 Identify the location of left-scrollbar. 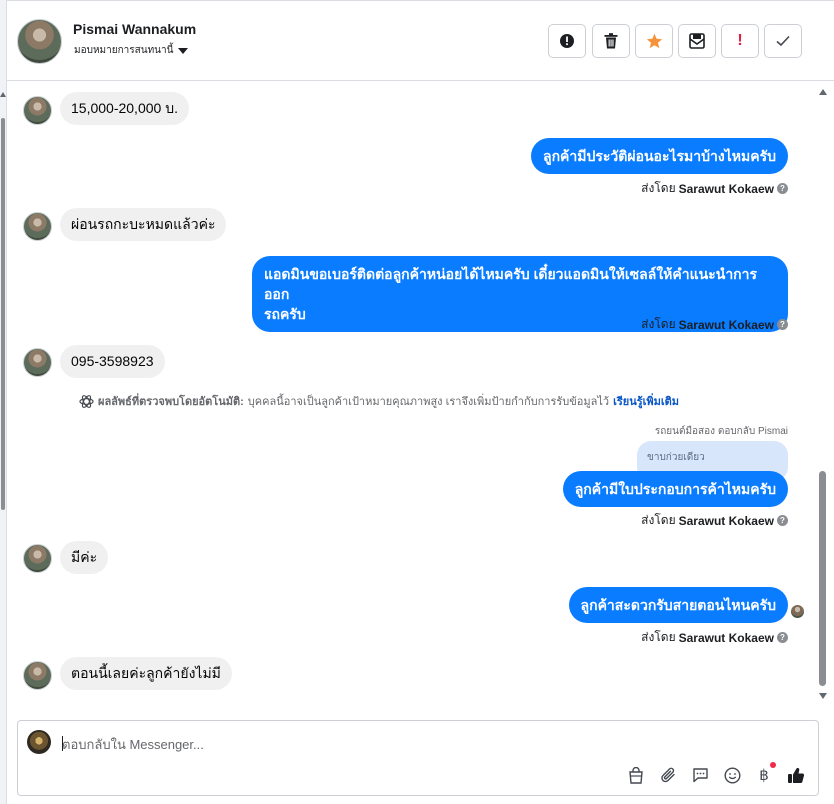
(3, 402).